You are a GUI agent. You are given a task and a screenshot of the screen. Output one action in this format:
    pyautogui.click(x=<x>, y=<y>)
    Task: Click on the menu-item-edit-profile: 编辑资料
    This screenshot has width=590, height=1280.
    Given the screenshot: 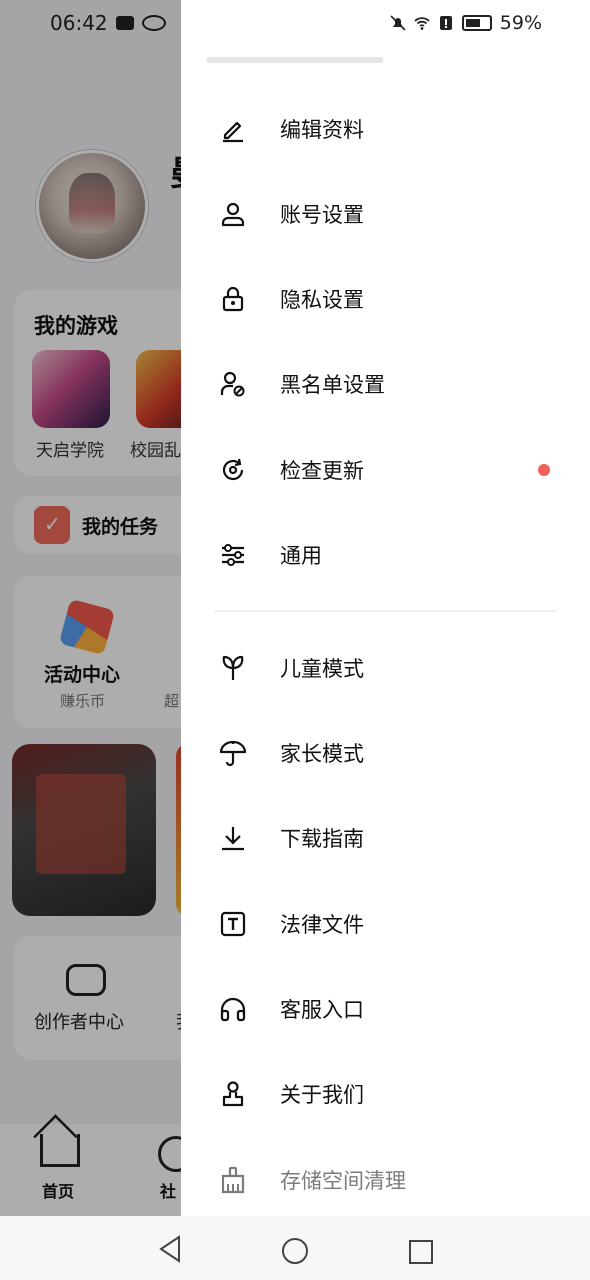 What is the action you would take?
    pyautogui.click(x=385, y=129)
    